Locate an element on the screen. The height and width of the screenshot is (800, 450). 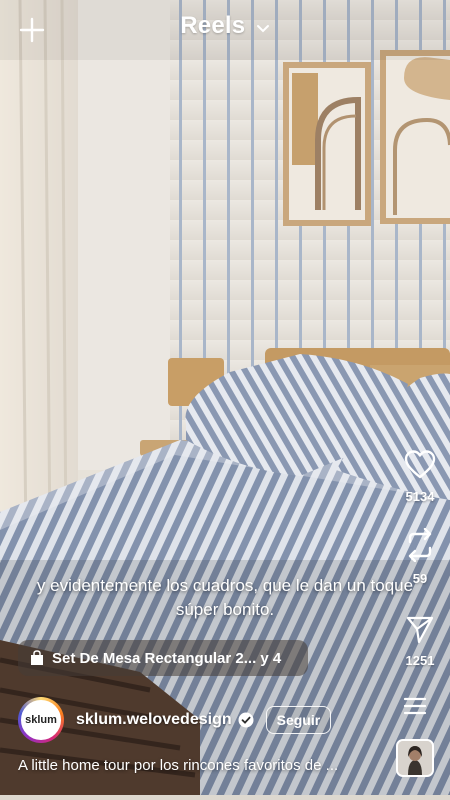
share-count: 1251 is located at coordinates (420, 660).